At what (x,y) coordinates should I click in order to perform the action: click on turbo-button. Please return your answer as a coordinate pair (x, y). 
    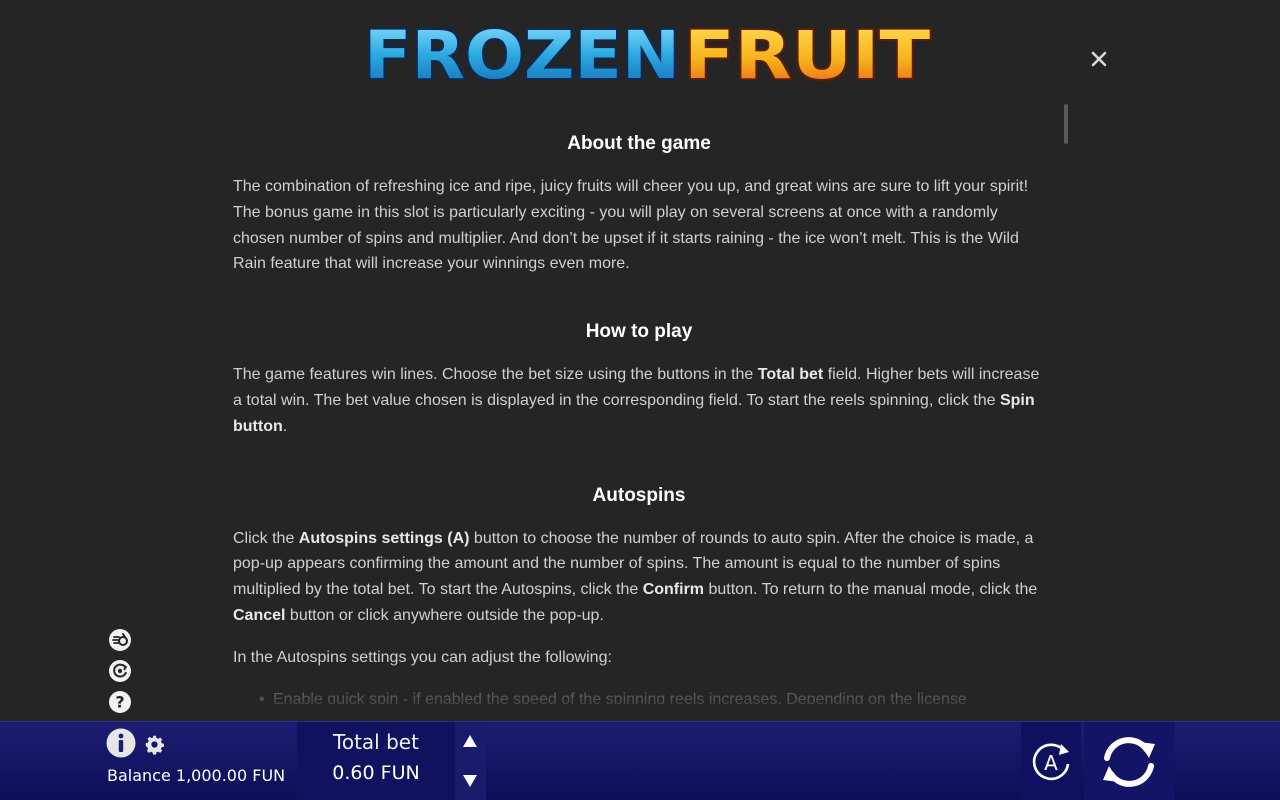
    Looking at the image, I should click on (120, 640).